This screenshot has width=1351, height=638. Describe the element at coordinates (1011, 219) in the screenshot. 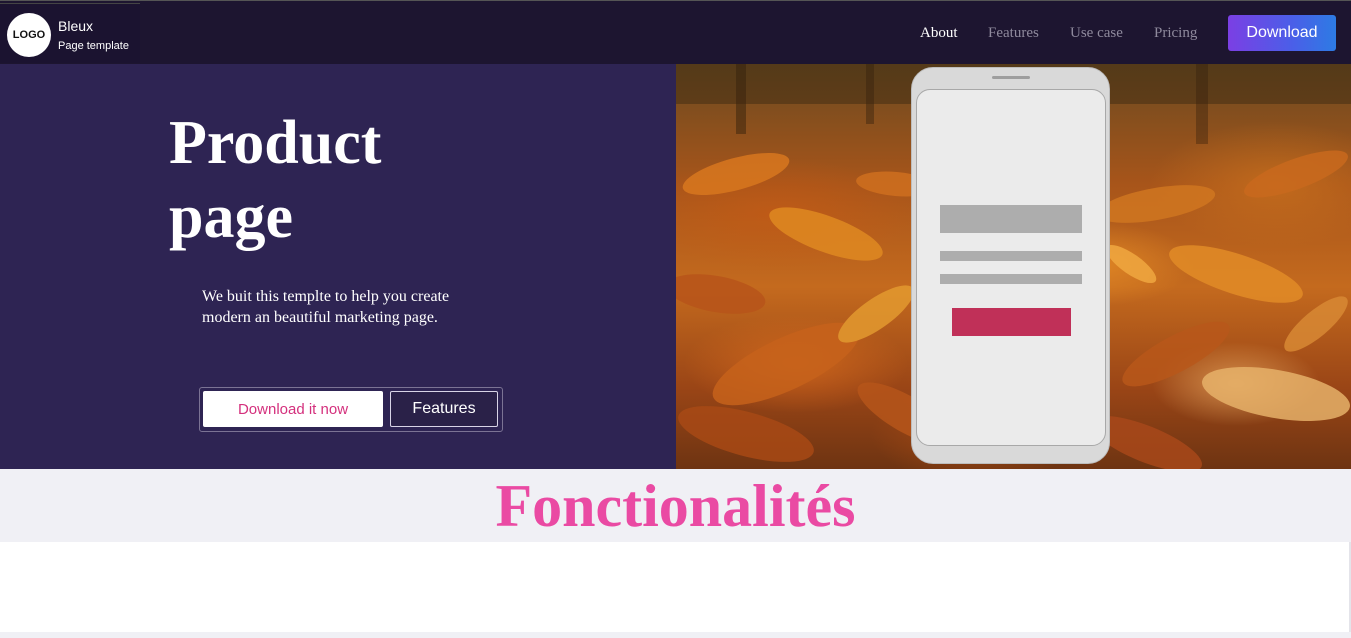

I see `placeholder-title-block` at that location.